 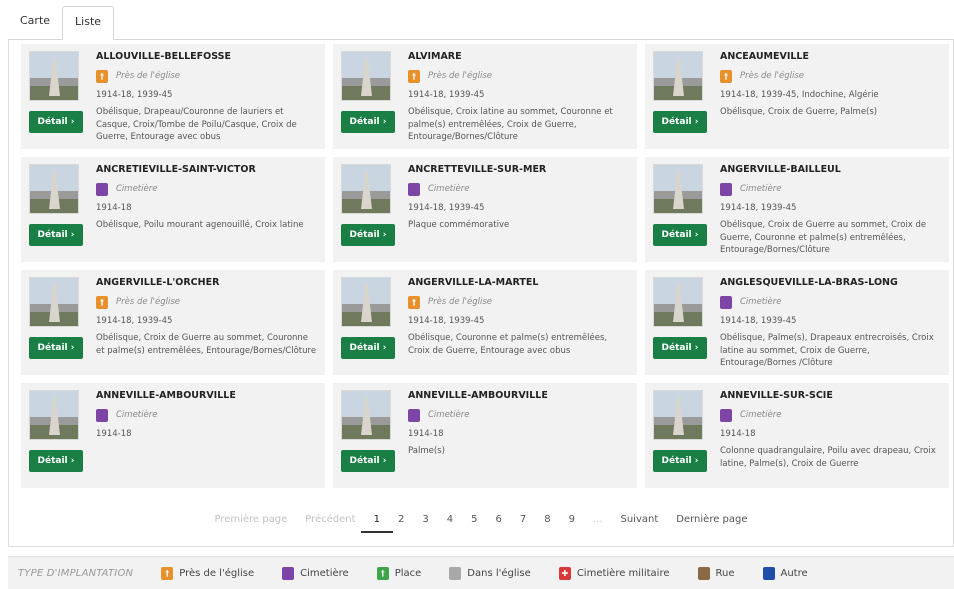 What do you see at coordinates (498, 520) in the screenshot?
I see `page-number-6: 6` at bounding box center [498, 520].